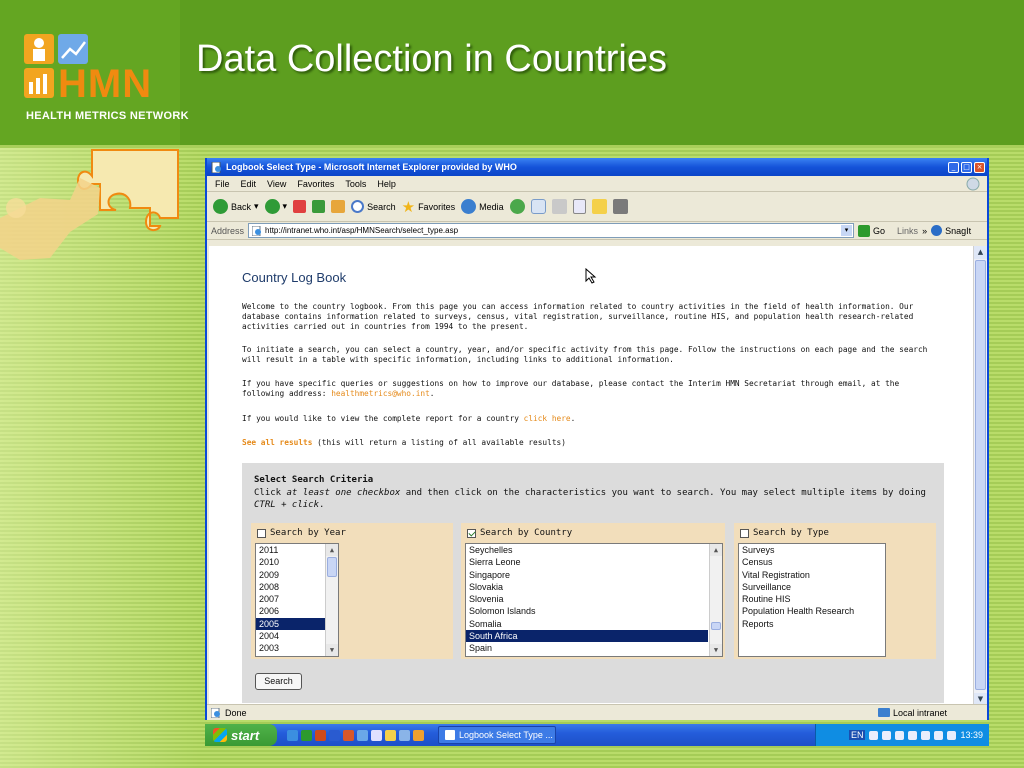 This screenshot has height=768, width=1024. I want to click on media-button: Media, so click(482, 206).